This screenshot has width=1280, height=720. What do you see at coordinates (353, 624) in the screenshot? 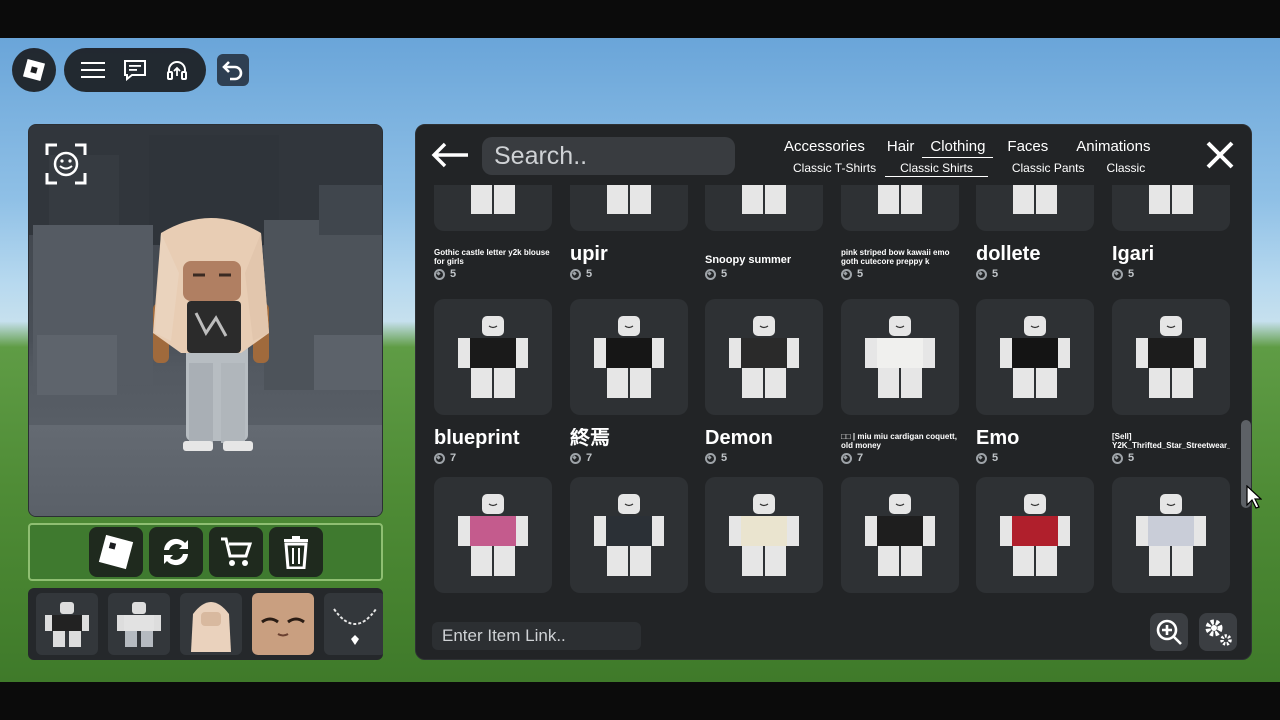
I see `equipped-necklace-item` at bounding box center [353, 624].